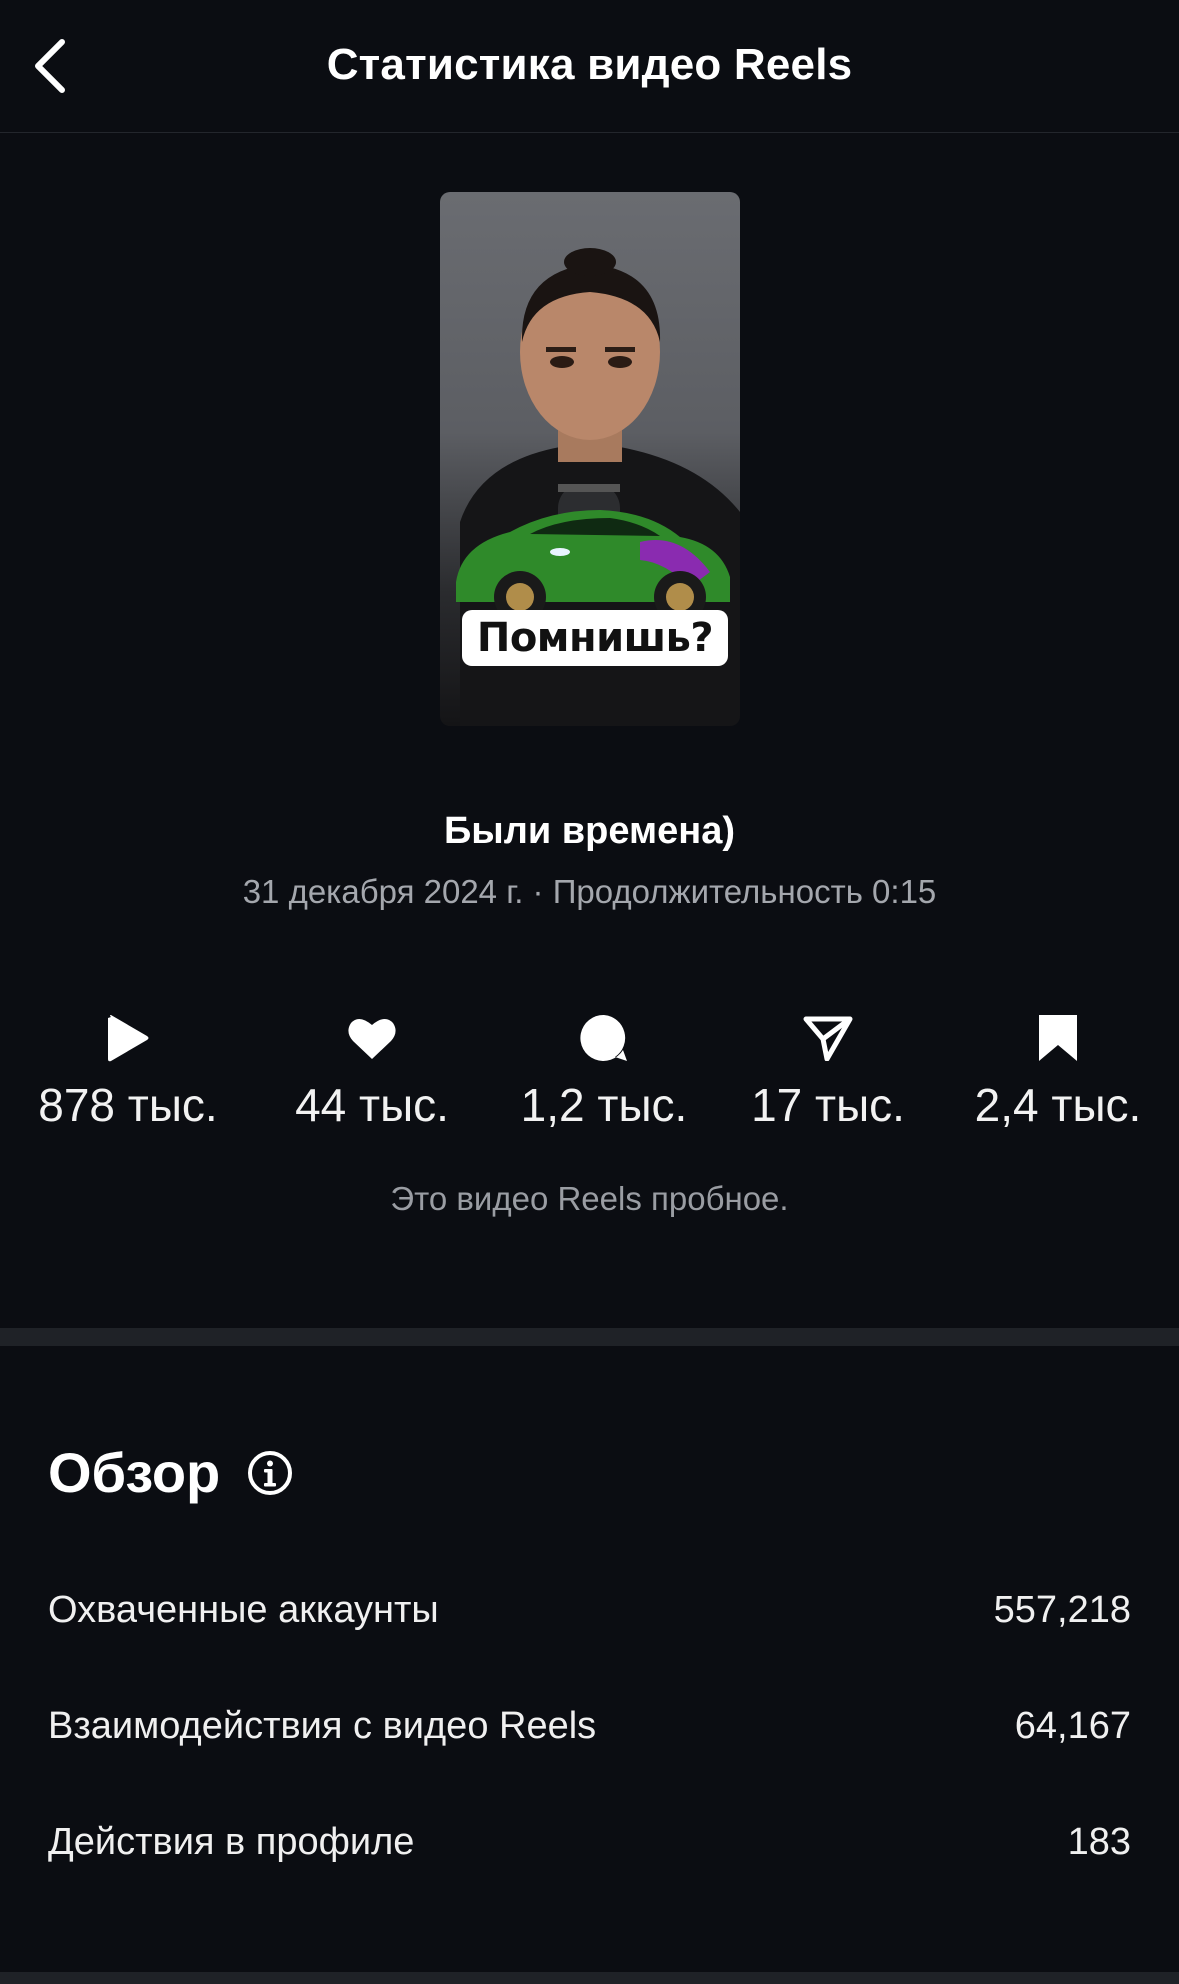 This screenshot has height=1984, width=1179. Describe the element at coordinates (828, 1105) in the screenshot. I see `stat-value: 17 тыс.` at that location.